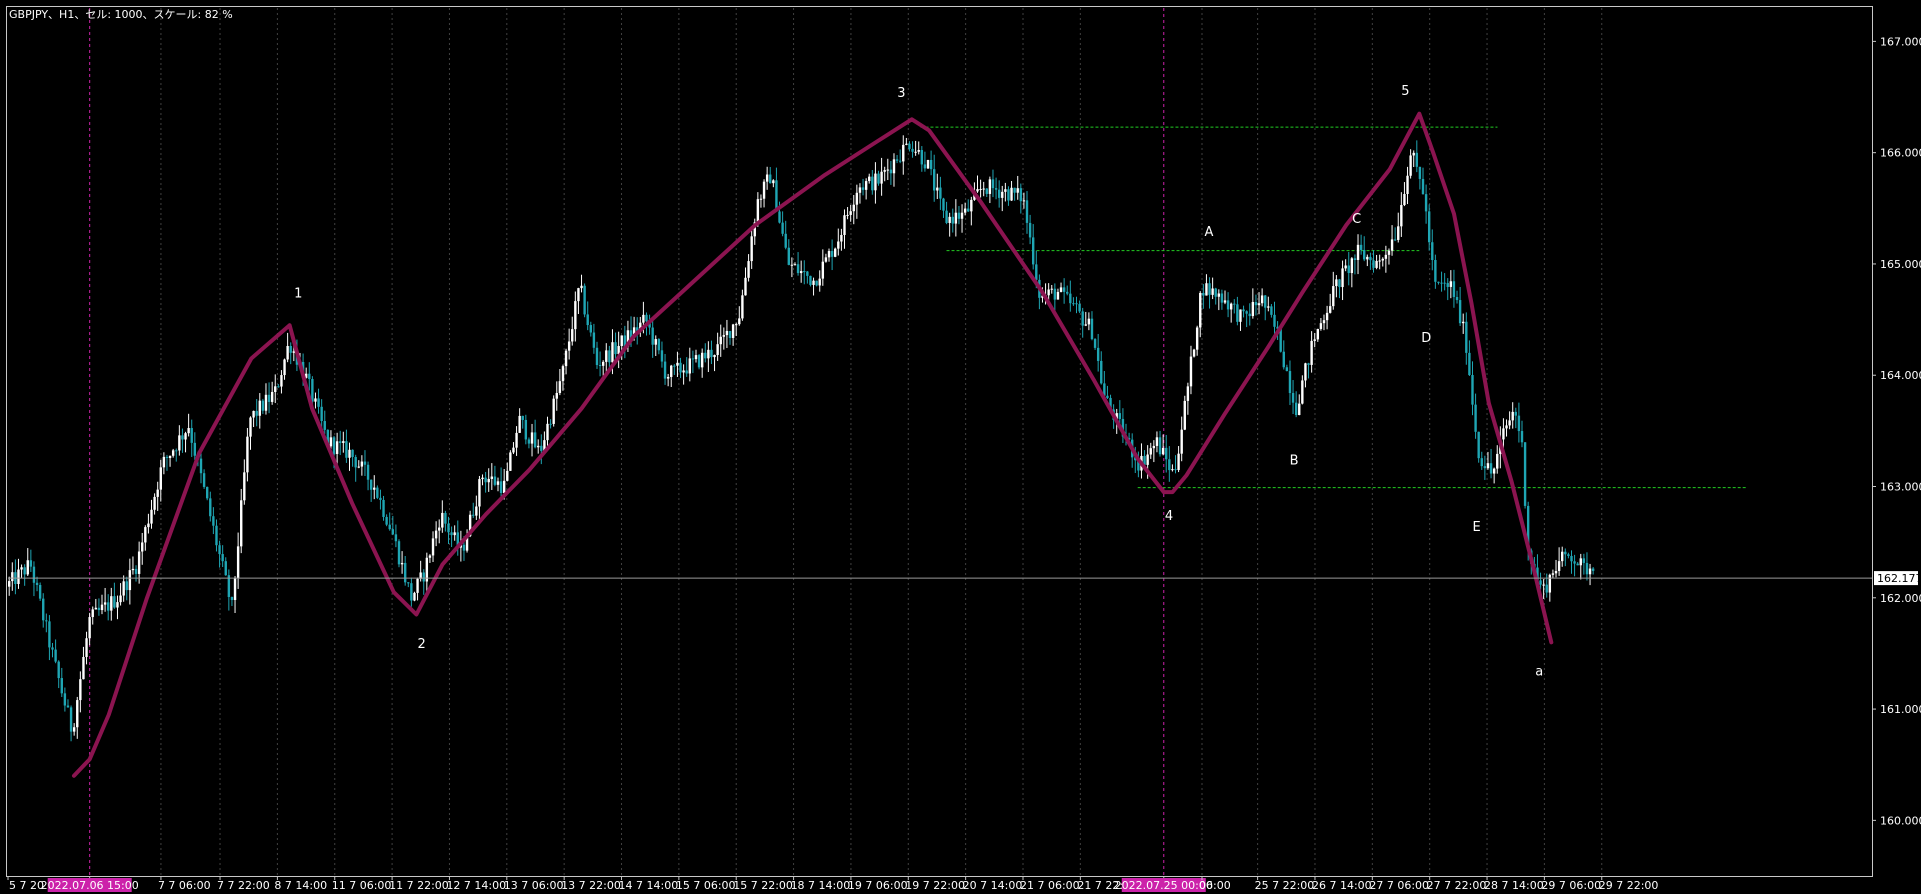 This screenshot has height=894, width=1921. Describe the element at coordinates (706, 885) in the screenshot. I see `x-tick-label: 15 7 06:00` at that location.